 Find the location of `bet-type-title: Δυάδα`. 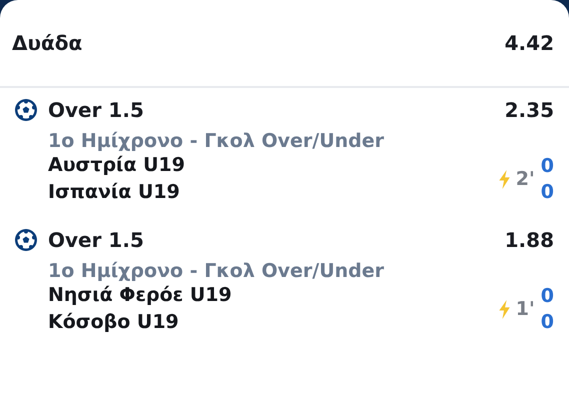

bet-type-title: Δυάδα is located at coordinates (47, 43).